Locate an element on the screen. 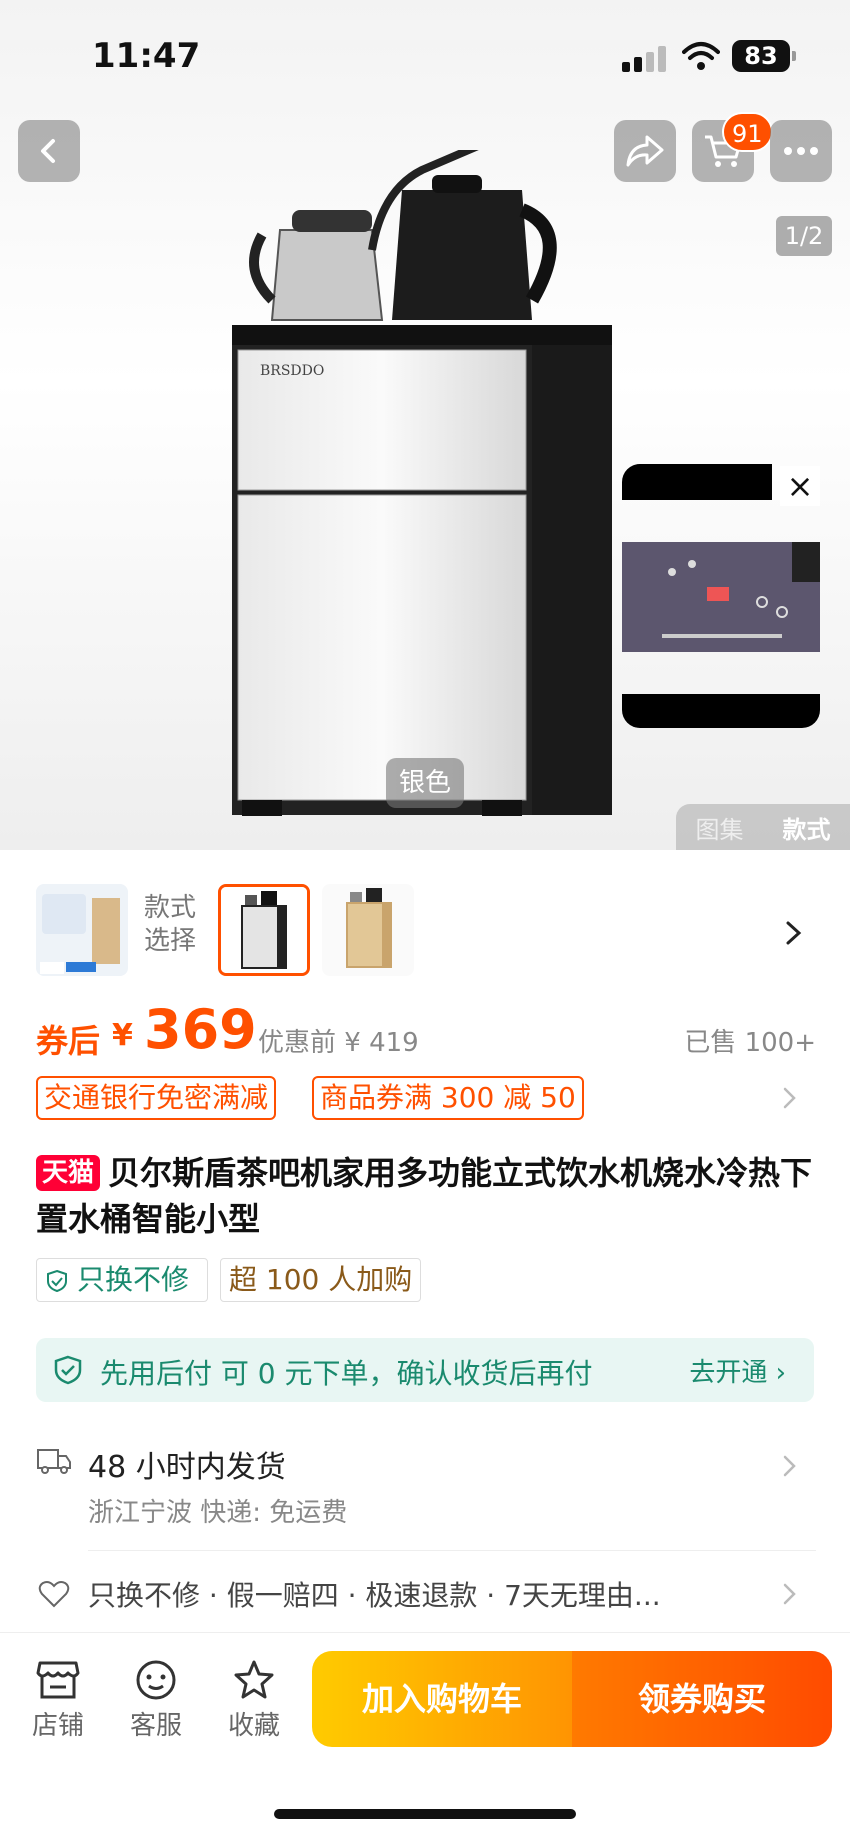  video-frame is located at coordinates (721, 597).